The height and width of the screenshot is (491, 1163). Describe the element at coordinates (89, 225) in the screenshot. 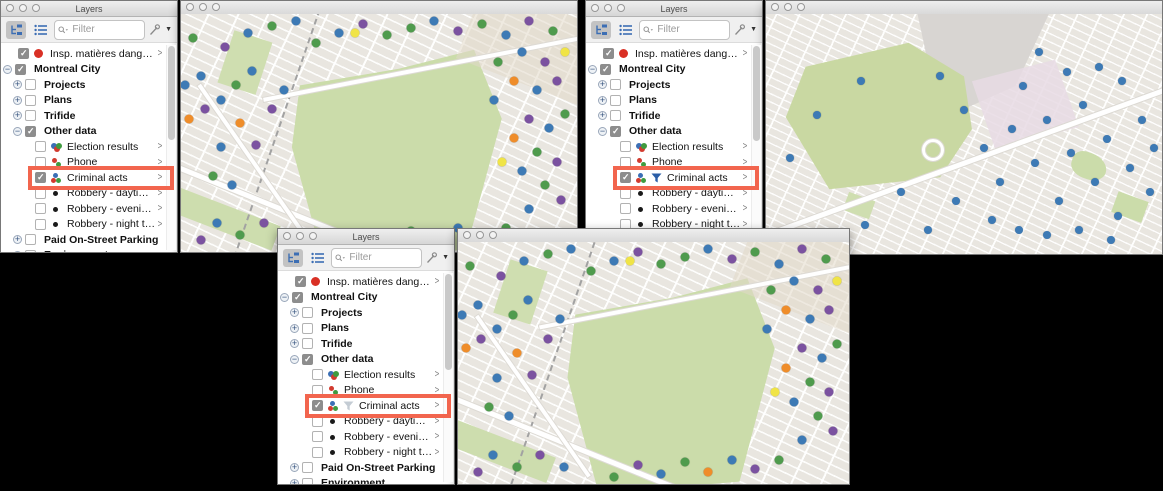

I see `layer-row: Robbery - night tim... >` at that location.